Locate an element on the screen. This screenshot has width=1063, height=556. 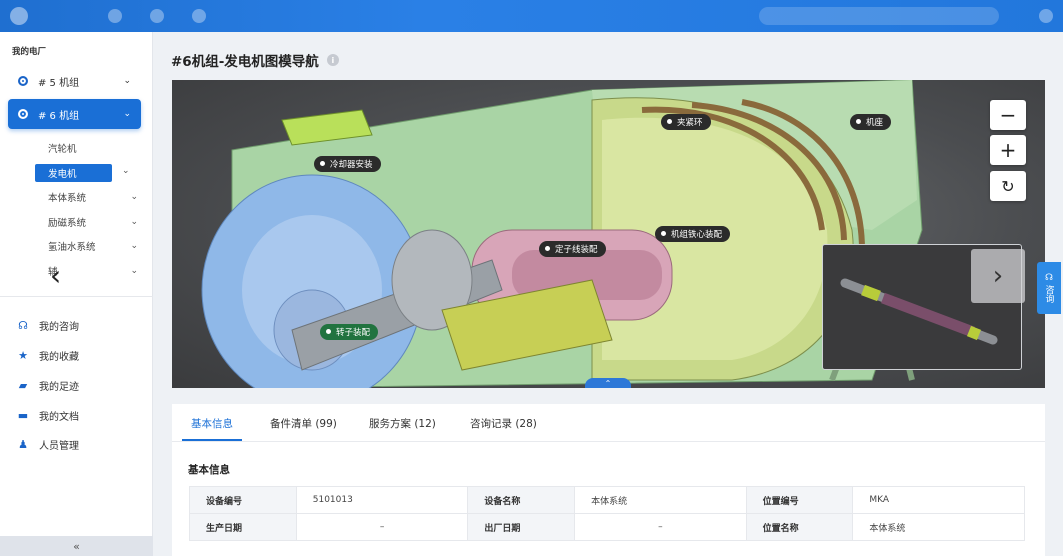
field-label: 设备编号 is located at coordinates (243, 500).